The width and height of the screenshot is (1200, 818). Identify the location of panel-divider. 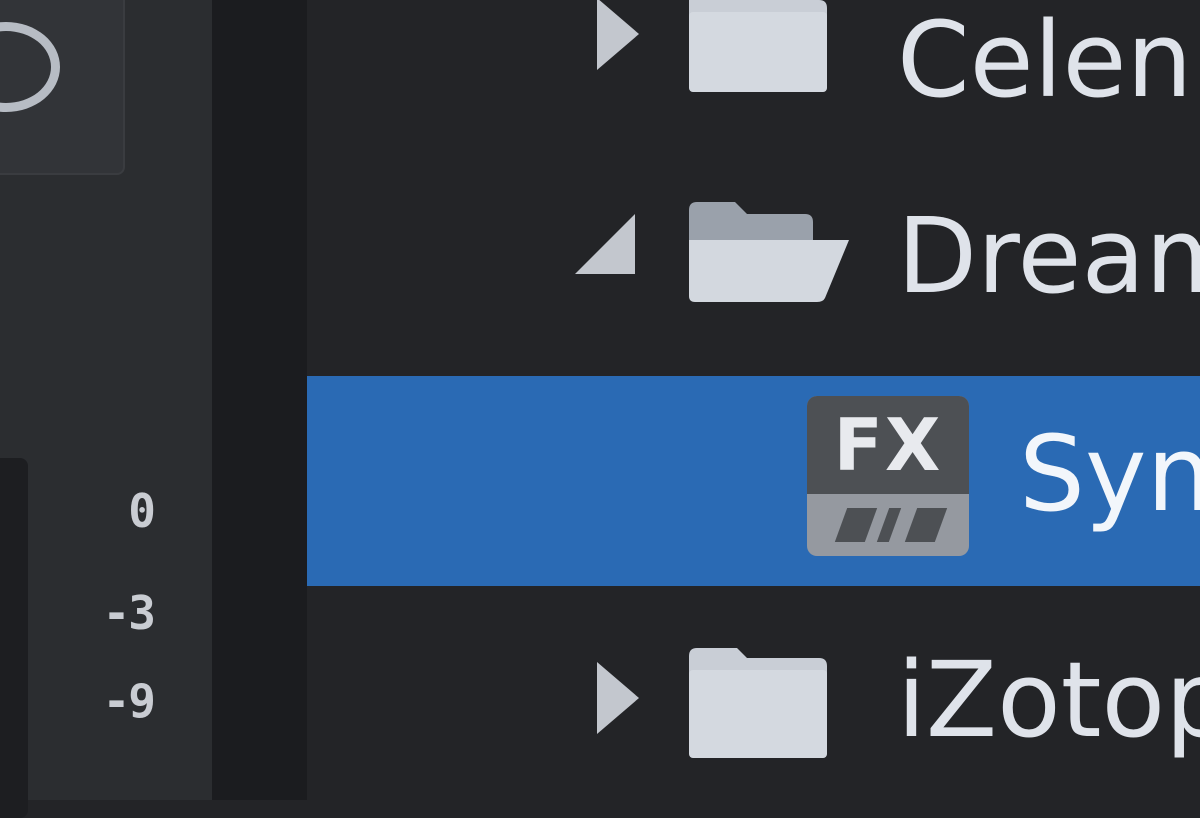
(259, 400).